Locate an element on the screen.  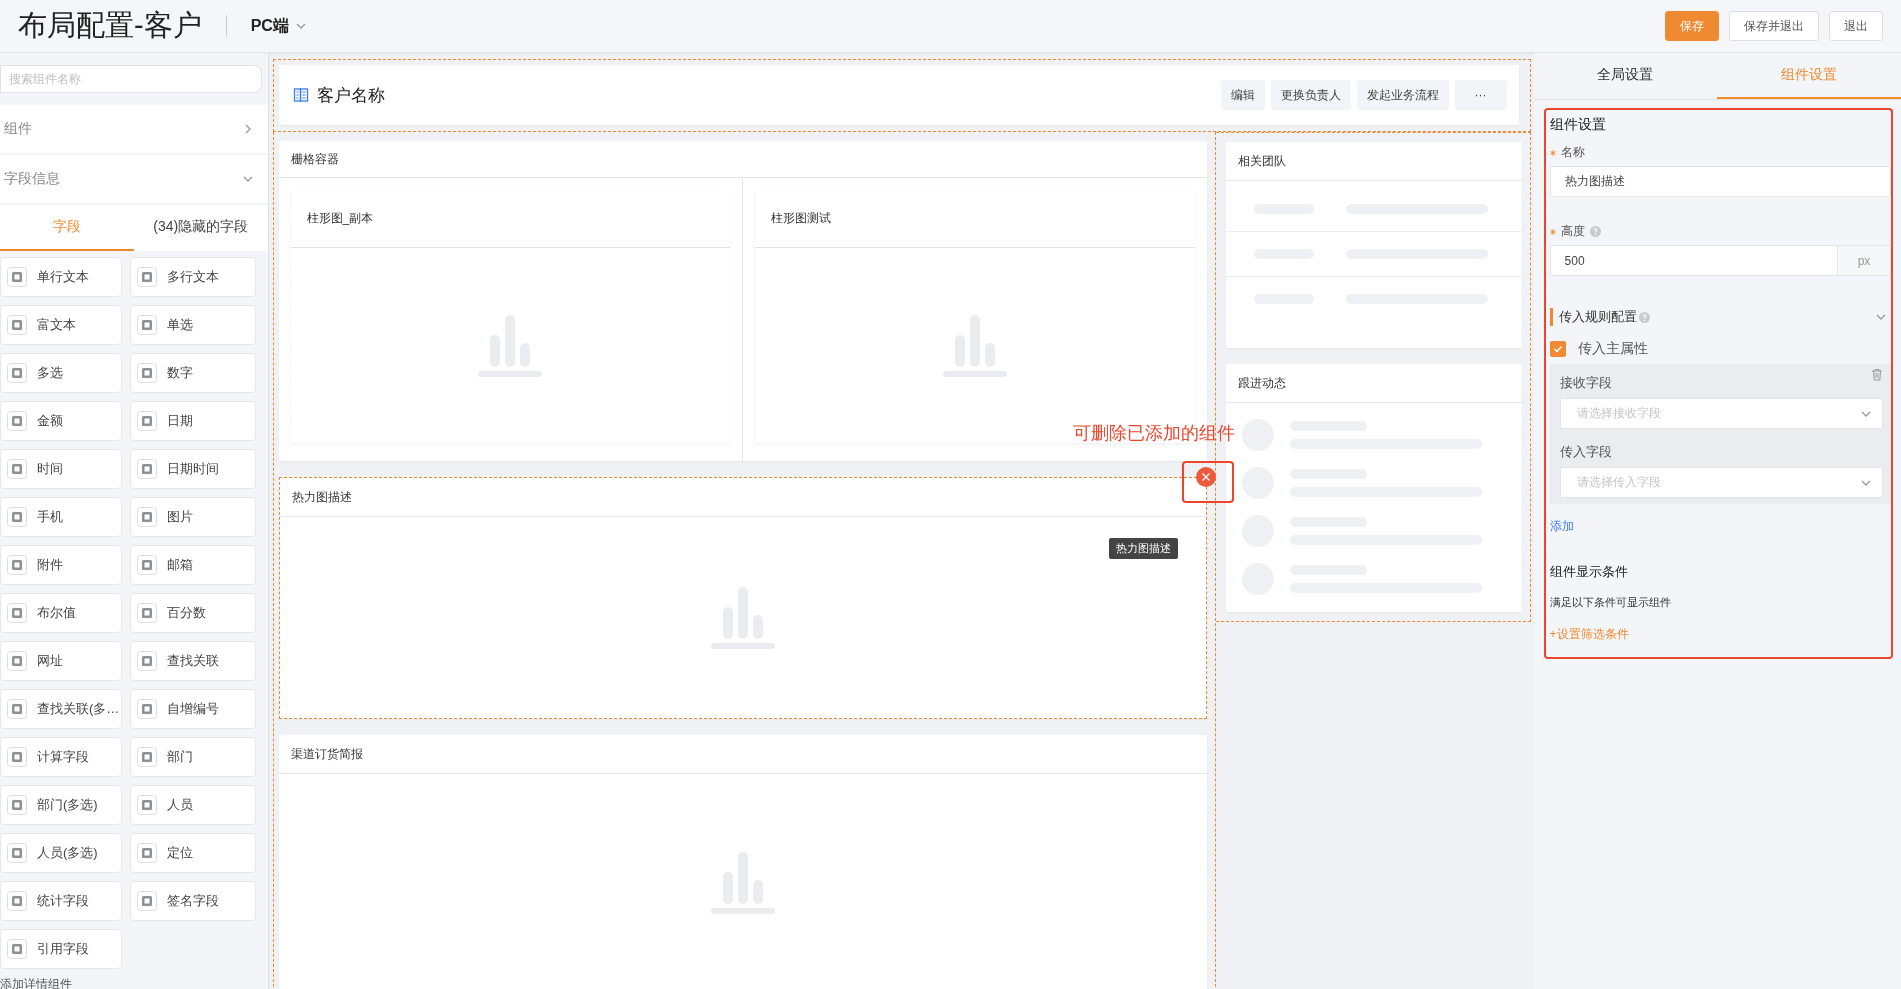
action-button: 编辑 is located at coordinates (1242, 95).